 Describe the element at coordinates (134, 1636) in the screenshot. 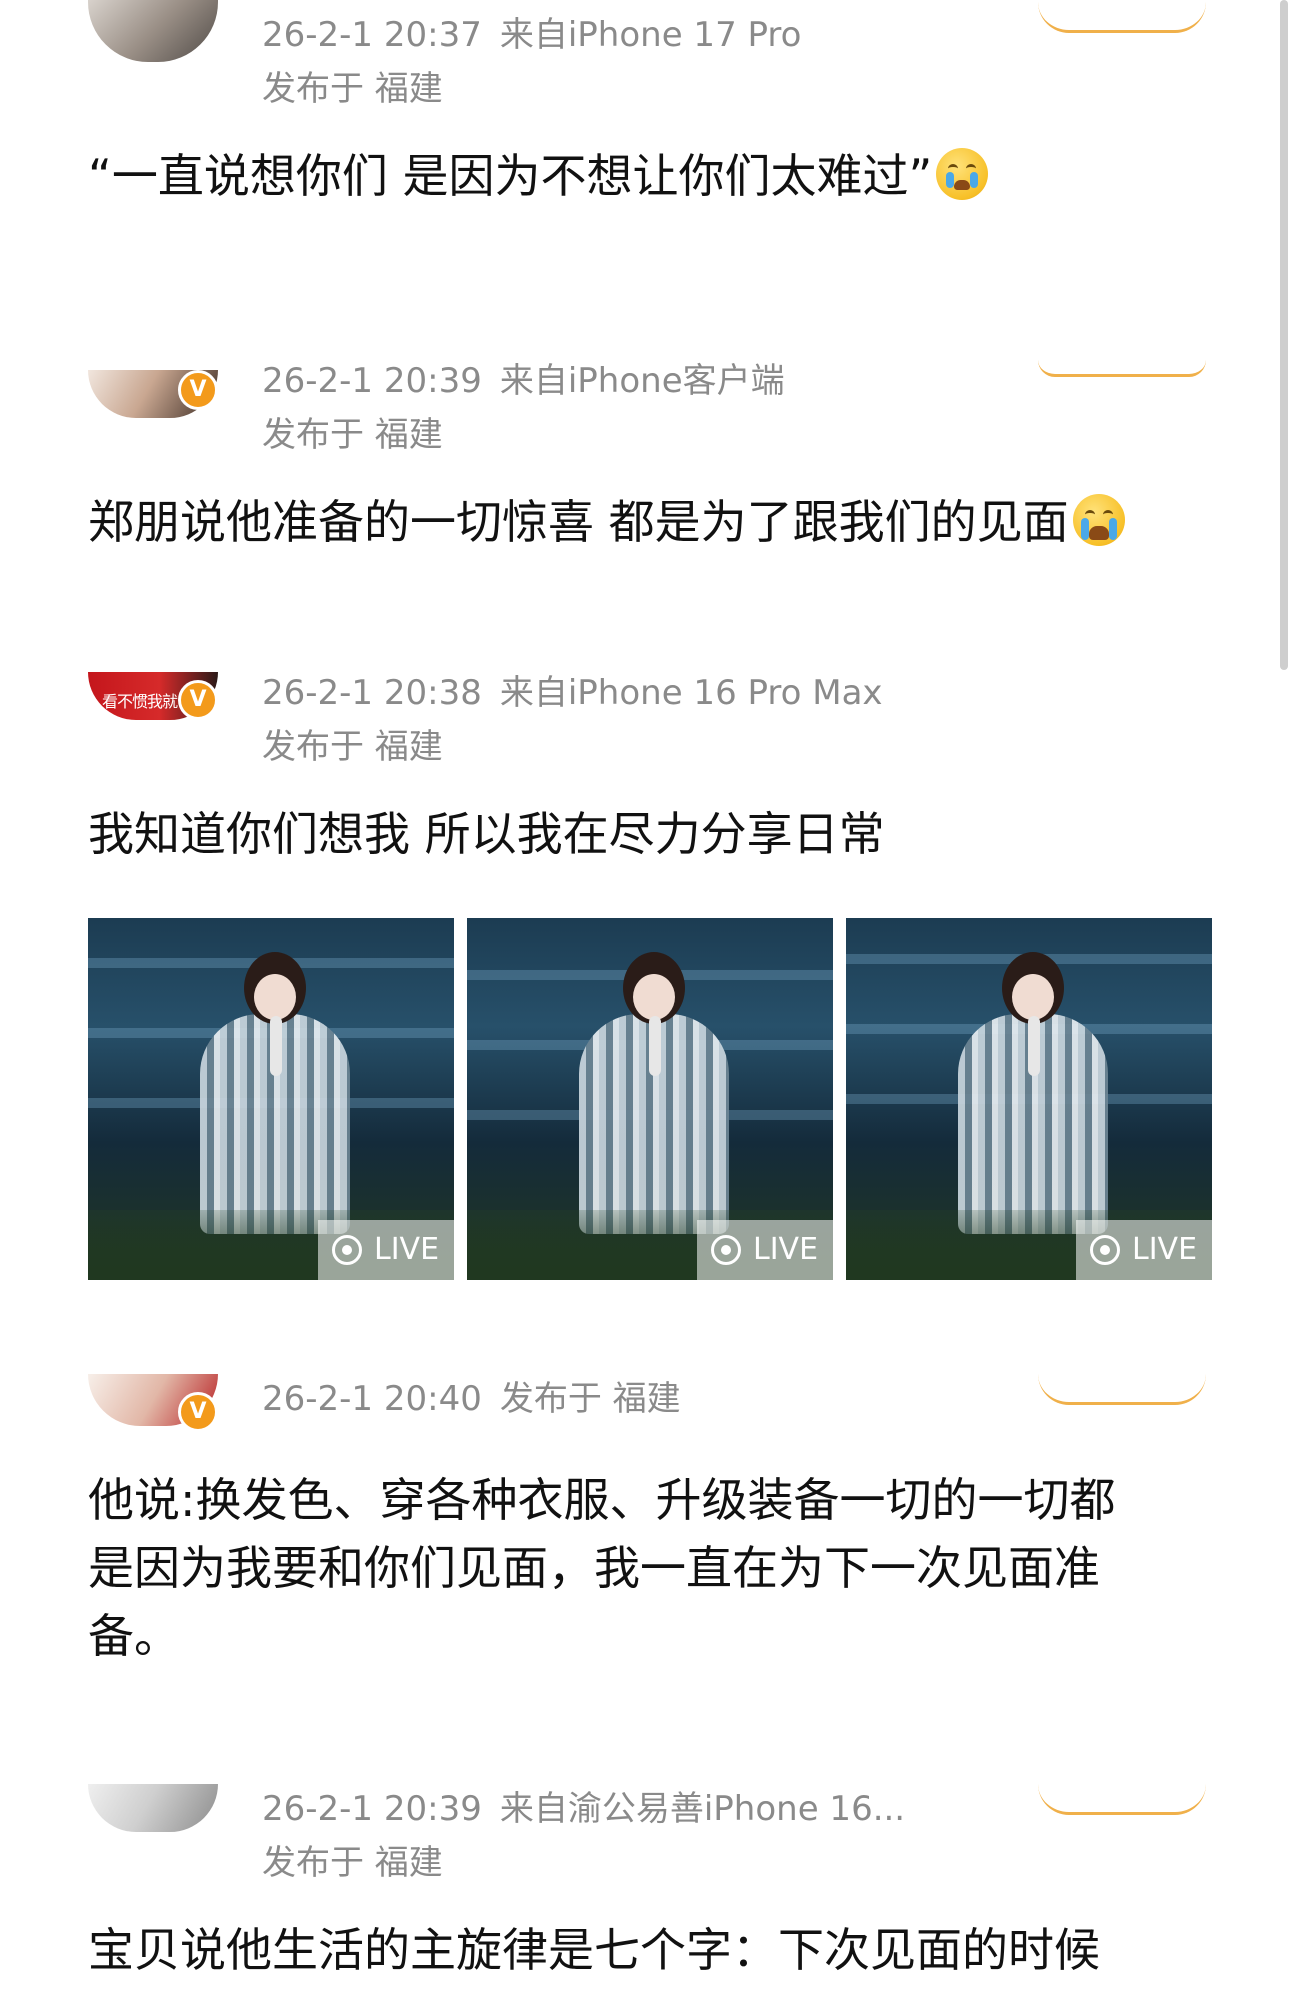

I see `post-text-line: 备。` at that location.